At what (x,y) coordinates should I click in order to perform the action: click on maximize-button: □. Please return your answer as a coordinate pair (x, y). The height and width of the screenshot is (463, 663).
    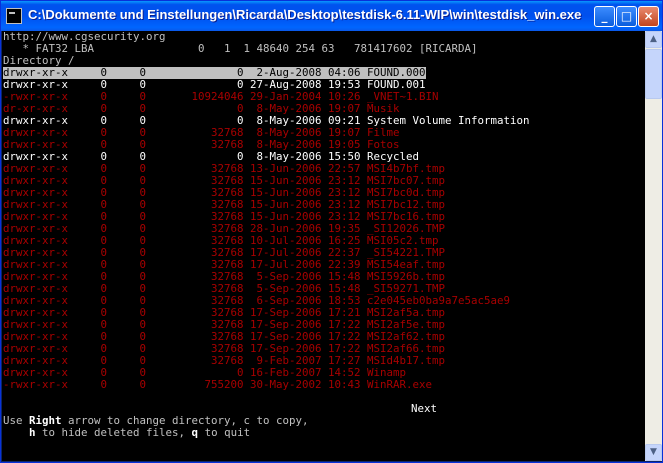
    Looking at the image, I should click on (626, 16).